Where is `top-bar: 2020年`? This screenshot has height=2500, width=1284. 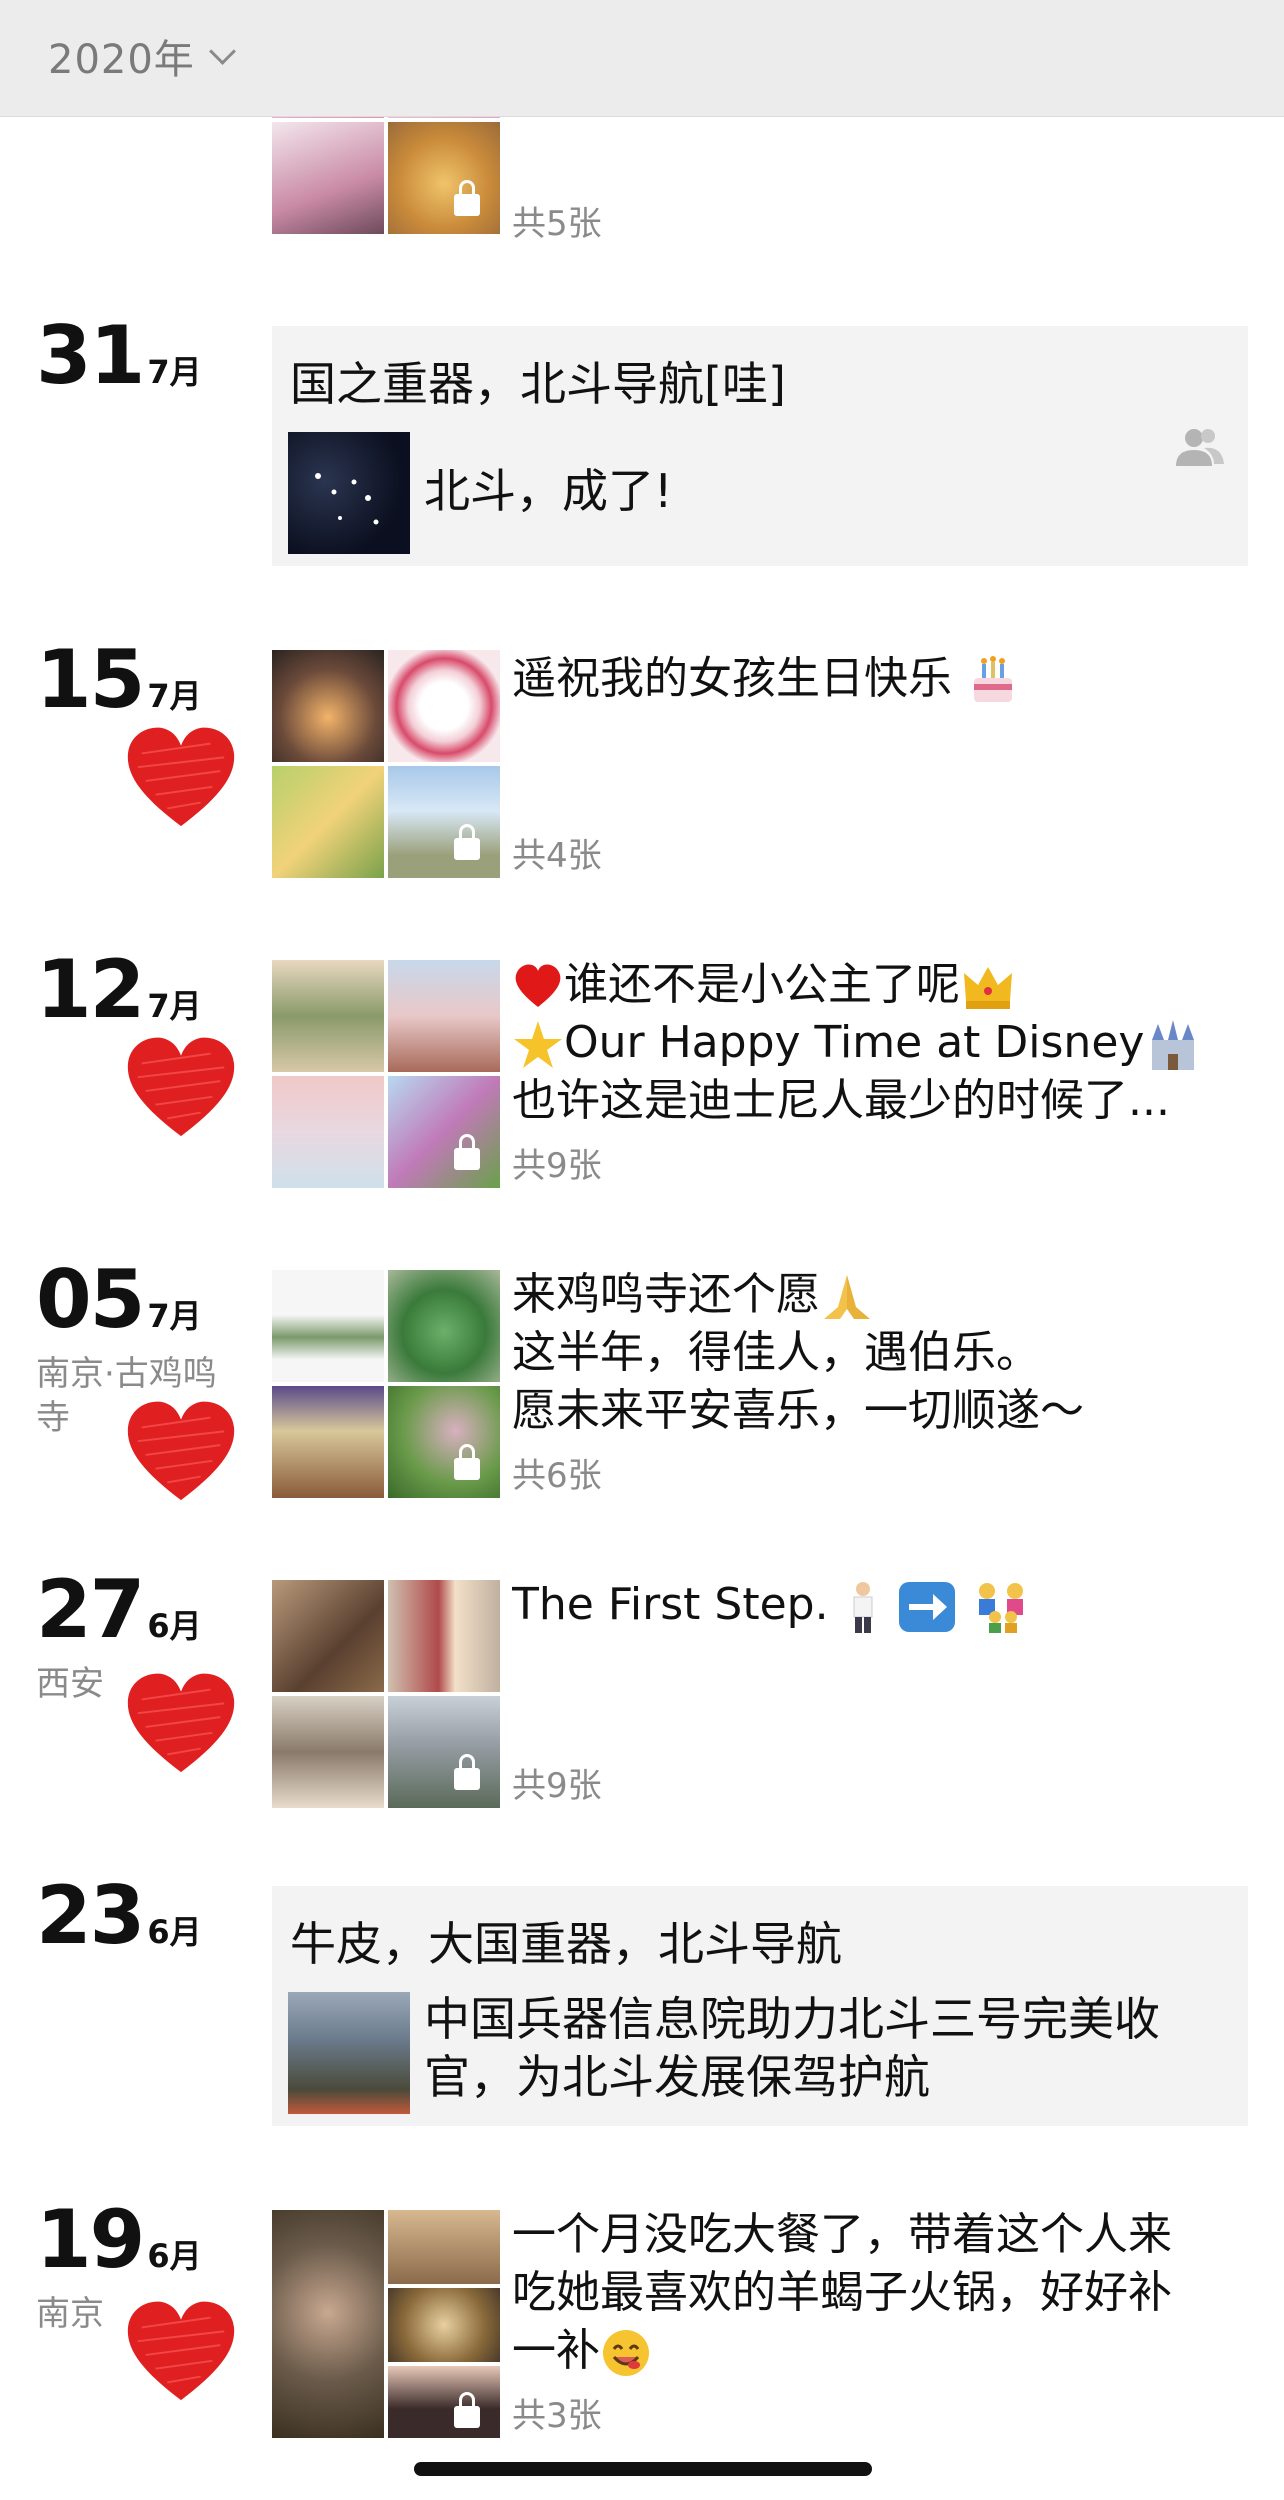
top-bar: 2020年 is located at coordinates (642, 58).